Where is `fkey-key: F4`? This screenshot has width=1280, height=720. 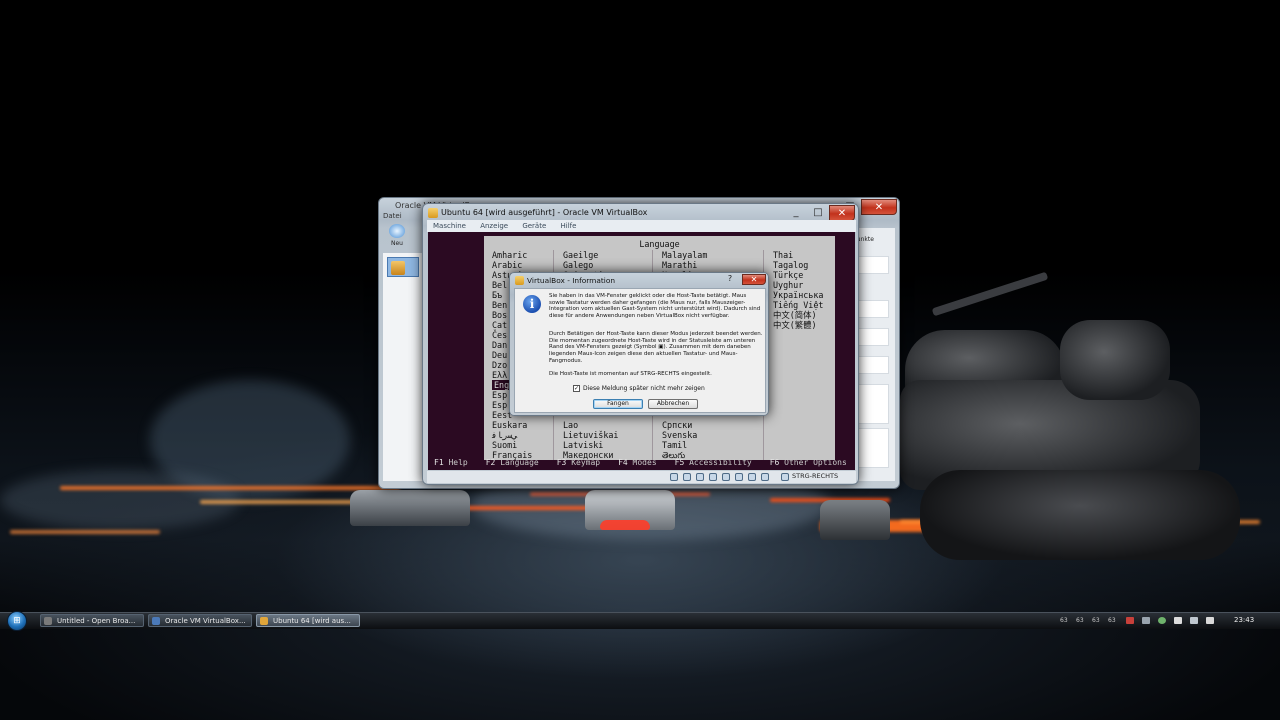 fkey-key: F4 is located at coordinates (623, 462).